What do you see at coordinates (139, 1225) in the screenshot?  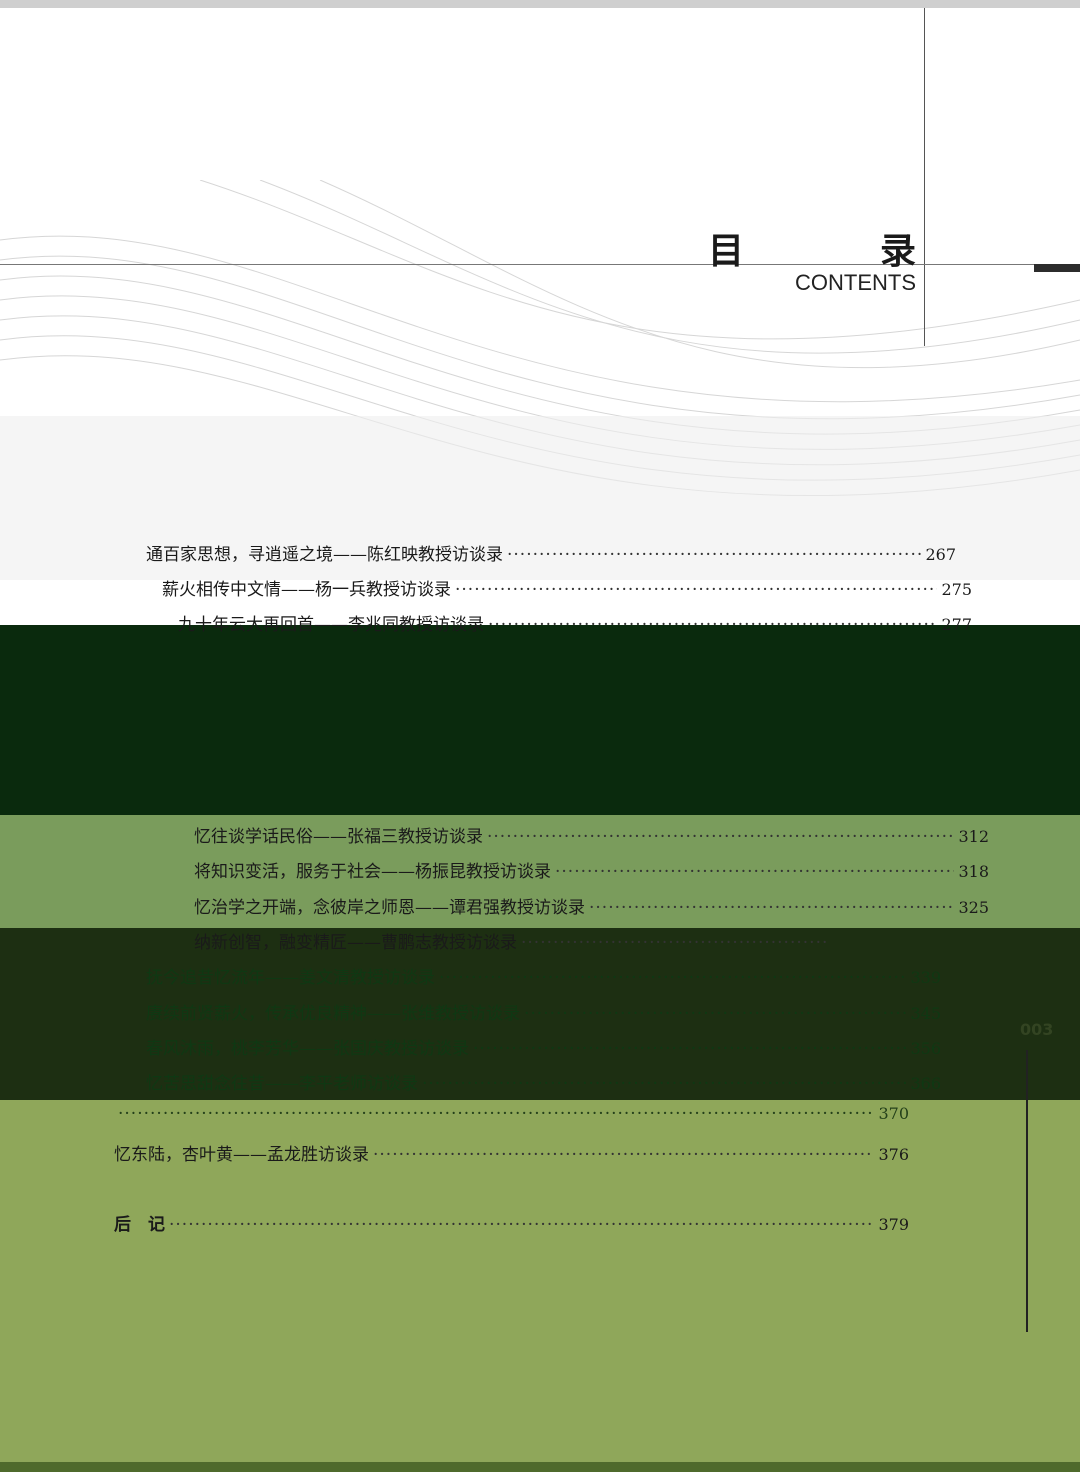 I see `toc-entry-title: 后 记` at bounding box center [139, 1225].